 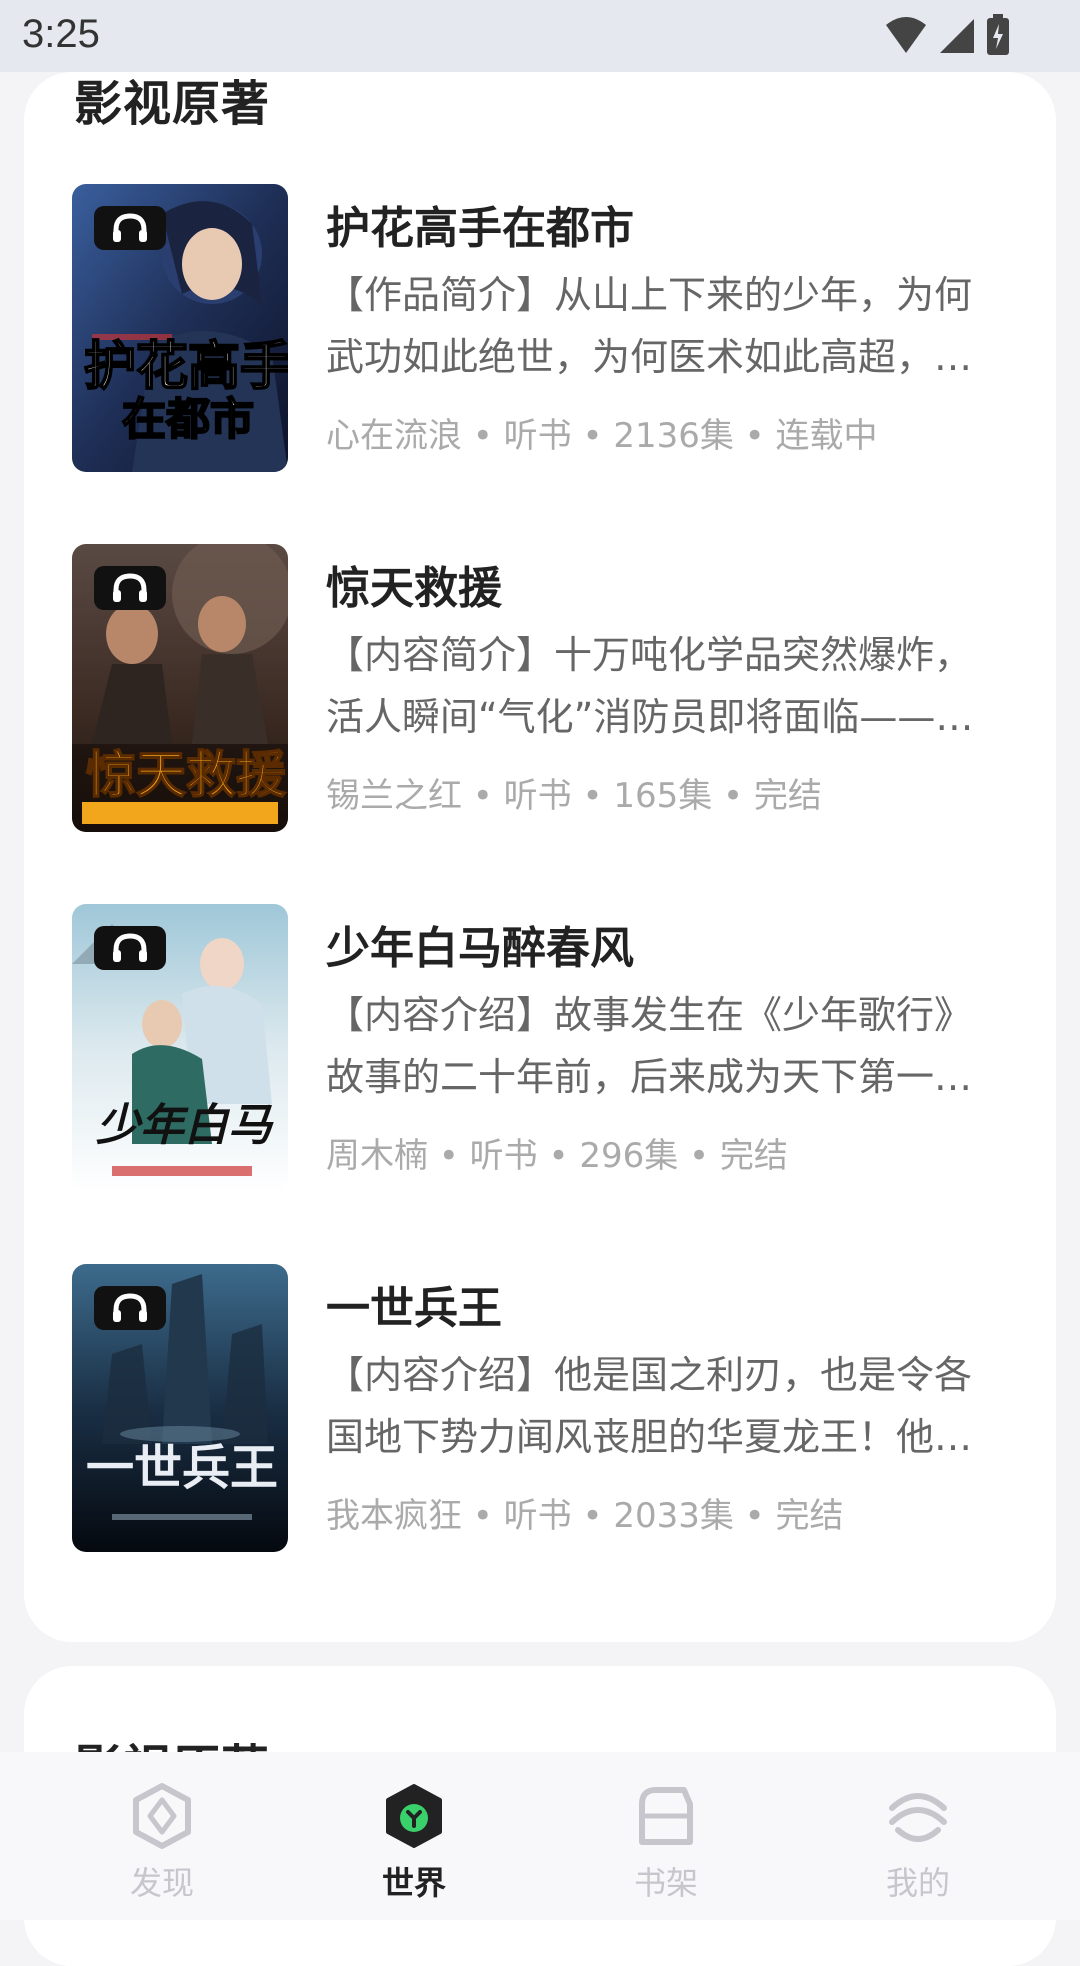 What do you see at coordinates (162, 1816) in the screenshot?
I see `discover-icon` at bounding box center [162, 1816].